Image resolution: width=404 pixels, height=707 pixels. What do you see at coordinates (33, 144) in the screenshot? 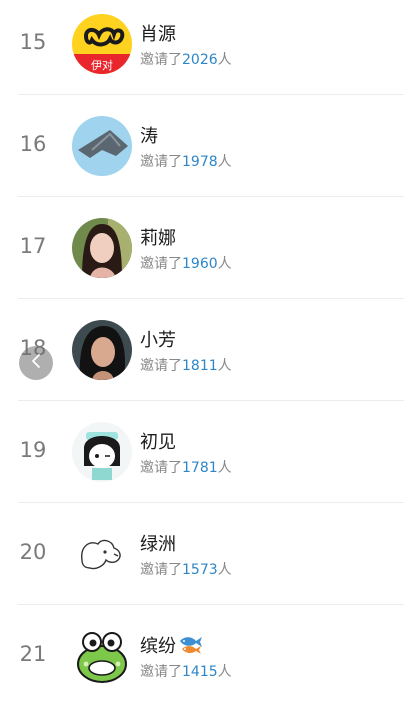
I see `rank-number: 16` at bounding box center [33, 144].